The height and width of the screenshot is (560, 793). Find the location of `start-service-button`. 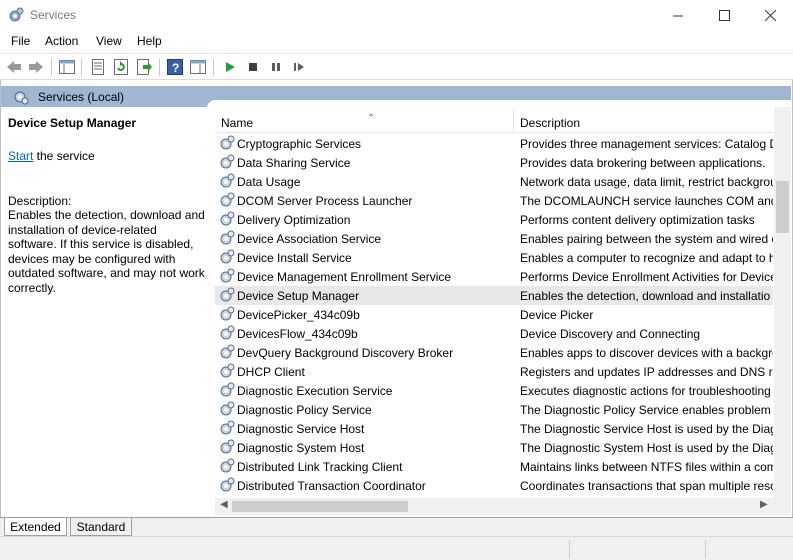

start-service-button is located at coordinates (230, 67).